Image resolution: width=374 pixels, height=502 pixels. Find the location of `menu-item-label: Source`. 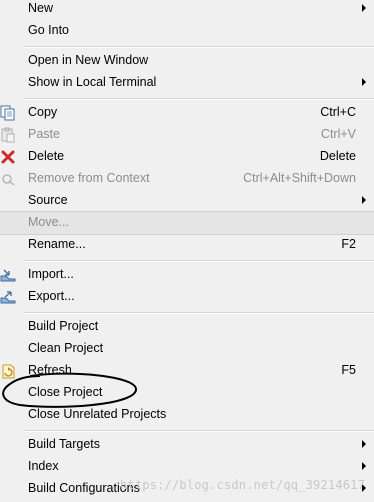

menu-item-label: Source is located at coordinates (48, 200).